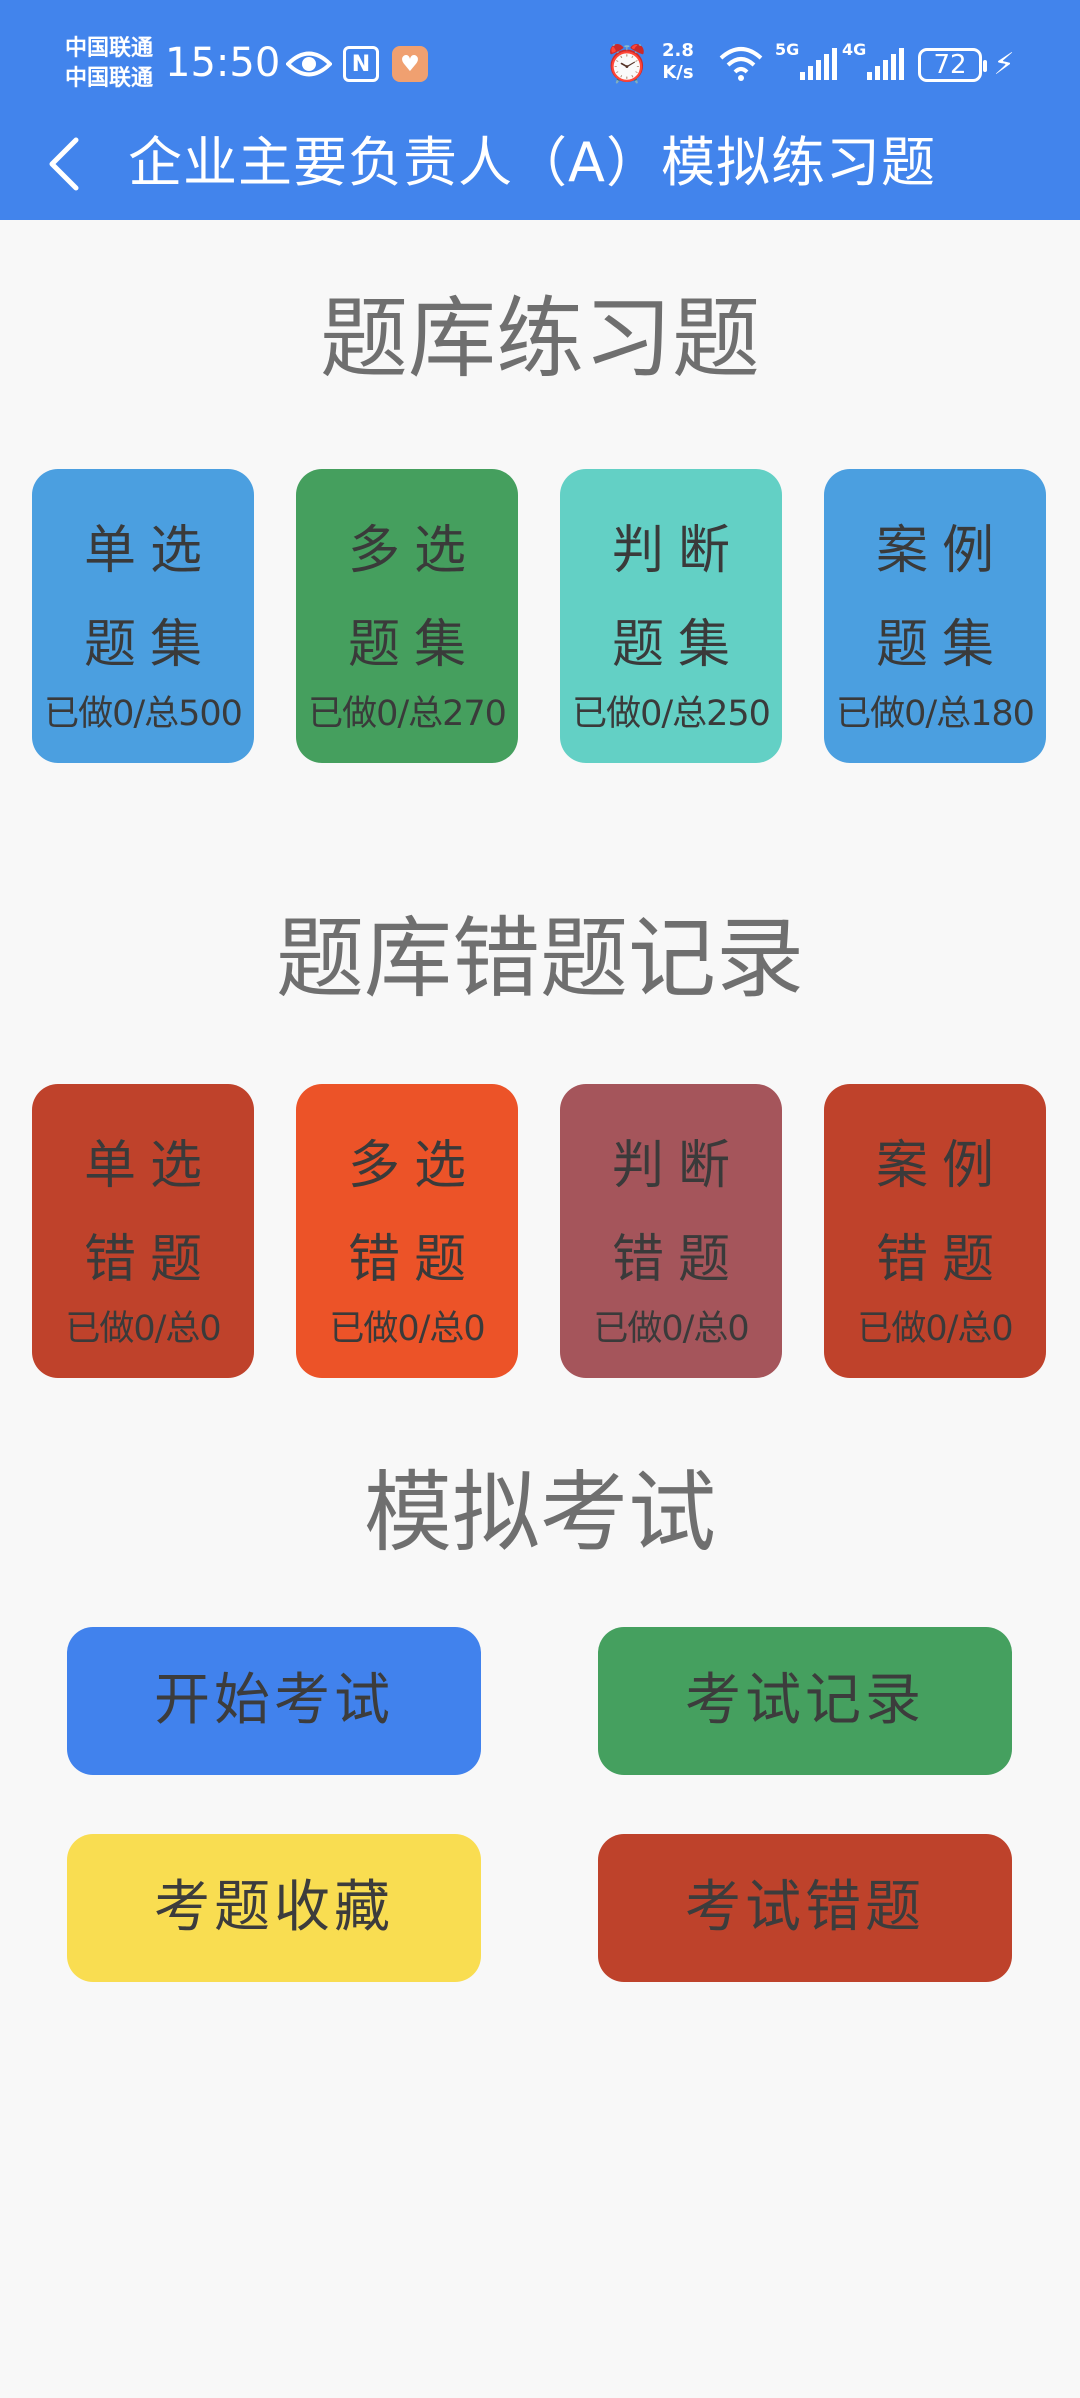  What do you see at coordinates (361, 64) in the screenshot?
I see `nfc-icon: N` at bounding box center [361, 64].